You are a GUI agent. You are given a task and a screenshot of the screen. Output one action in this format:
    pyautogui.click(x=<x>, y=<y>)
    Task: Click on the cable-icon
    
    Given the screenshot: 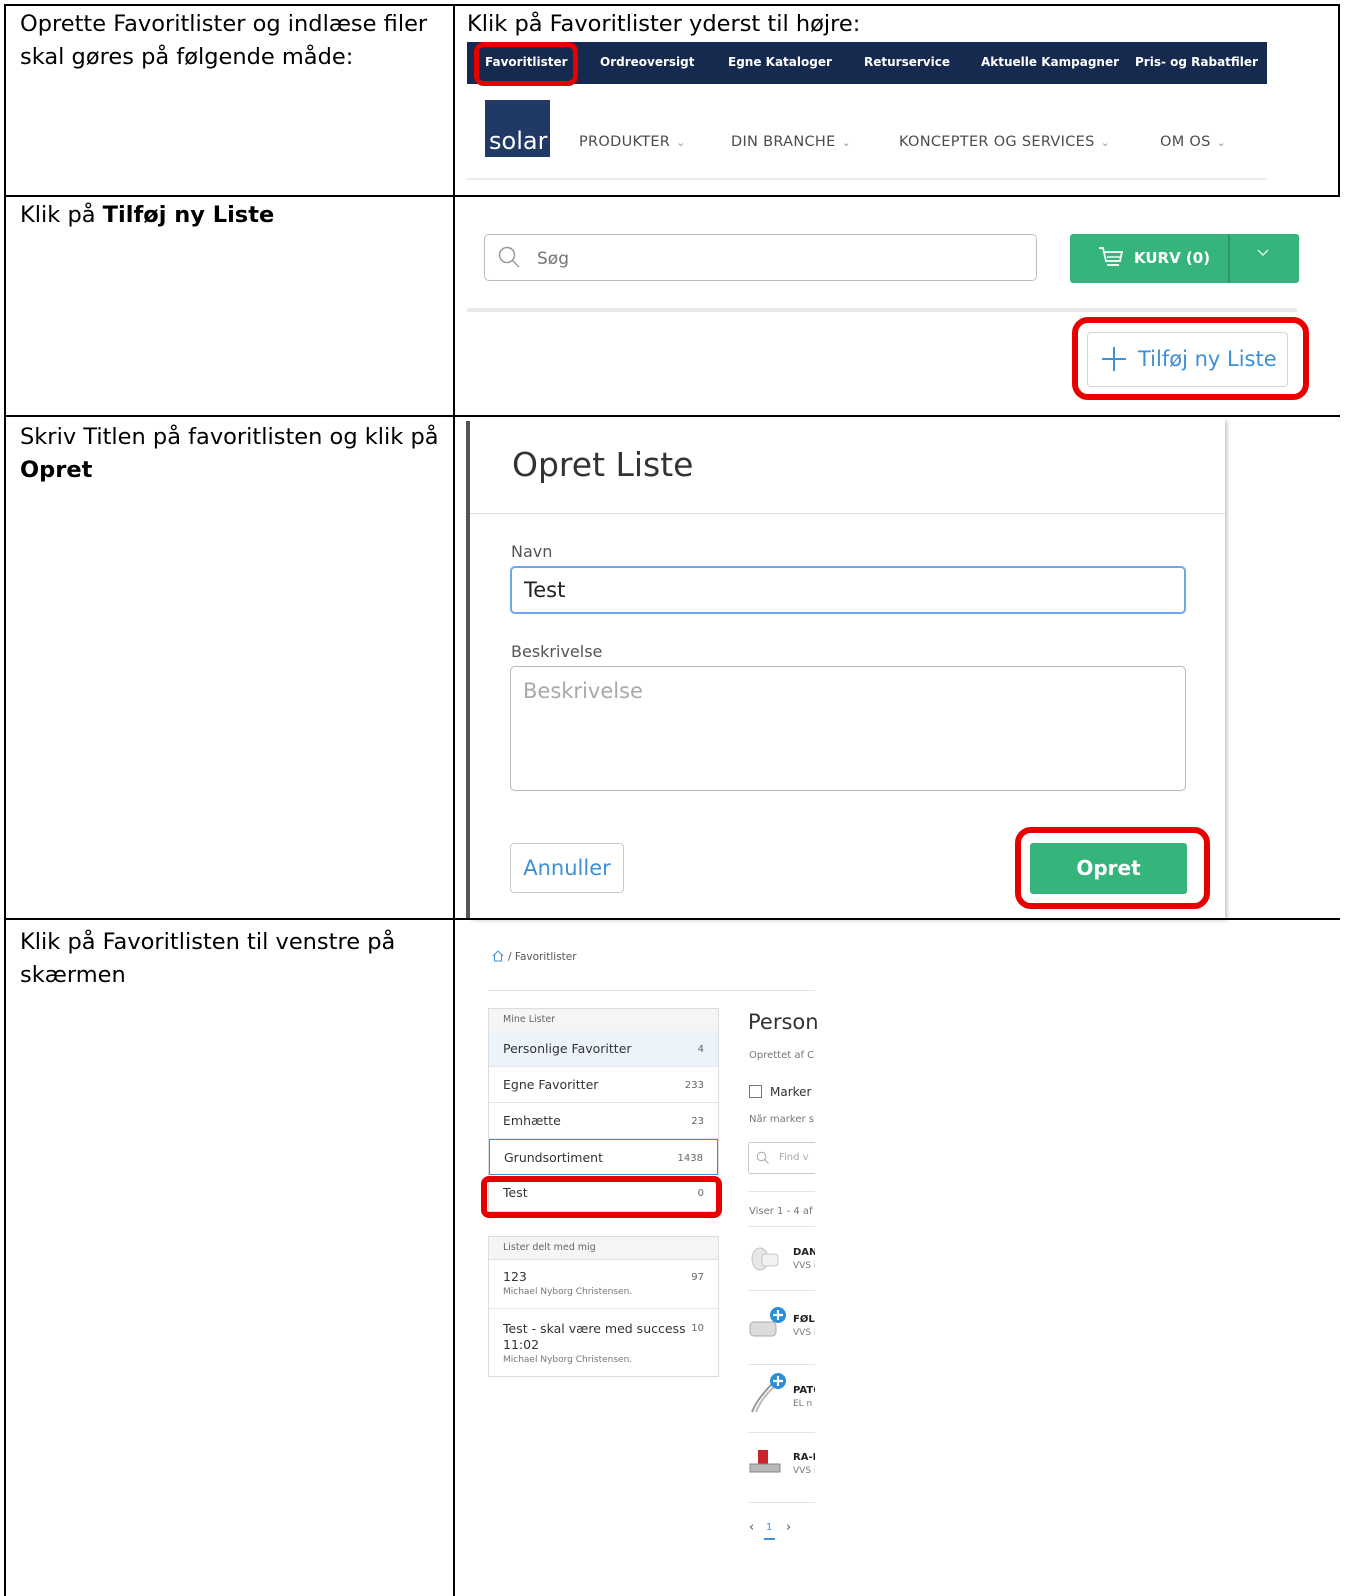 What is the action you would take?
    pyautogui.click(x=768, y=1393)
    